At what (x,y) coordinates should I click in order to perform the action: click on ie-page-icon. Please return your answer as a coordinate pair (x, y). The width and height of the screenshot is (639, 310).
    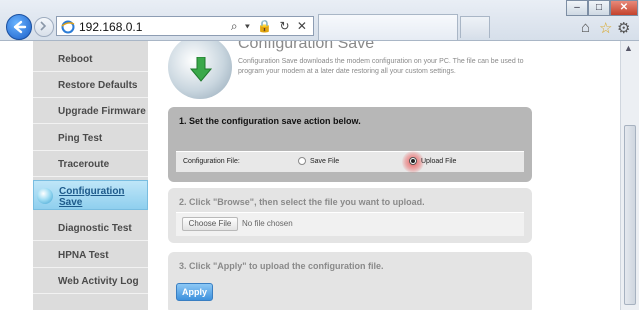
    Looking at the image, I should click on (68, 27).